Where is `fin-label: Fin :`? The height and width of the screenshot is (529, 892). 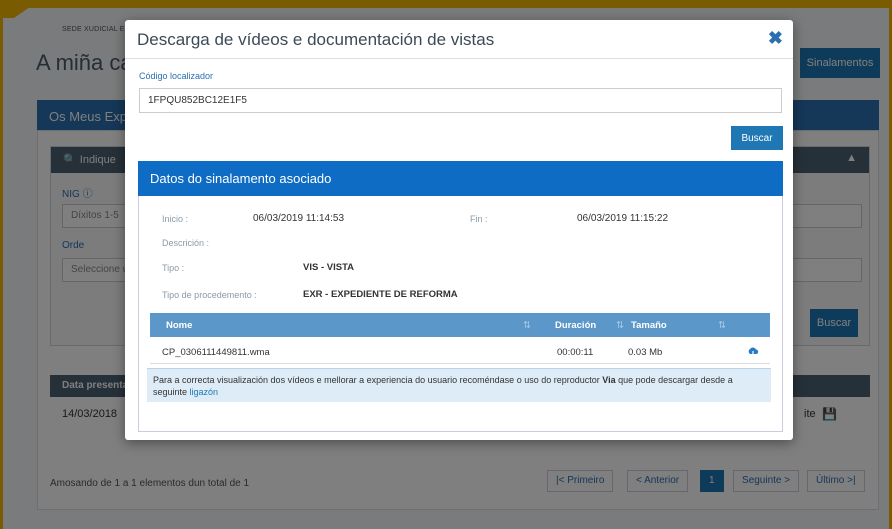 fin-label: Fin : is located at coordinates (479, 219).